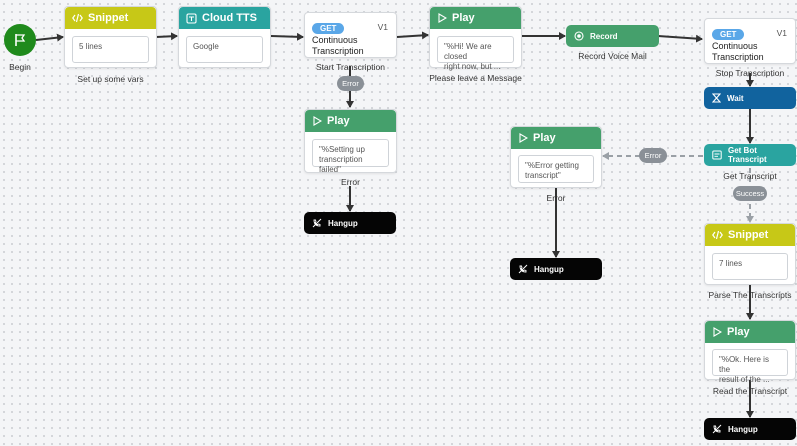 Image resolution: width=797 pixels, height=446 pixels. Describe the element at coordinates (717, 155) in the screenshot. I see `transcript-icon` at that location.